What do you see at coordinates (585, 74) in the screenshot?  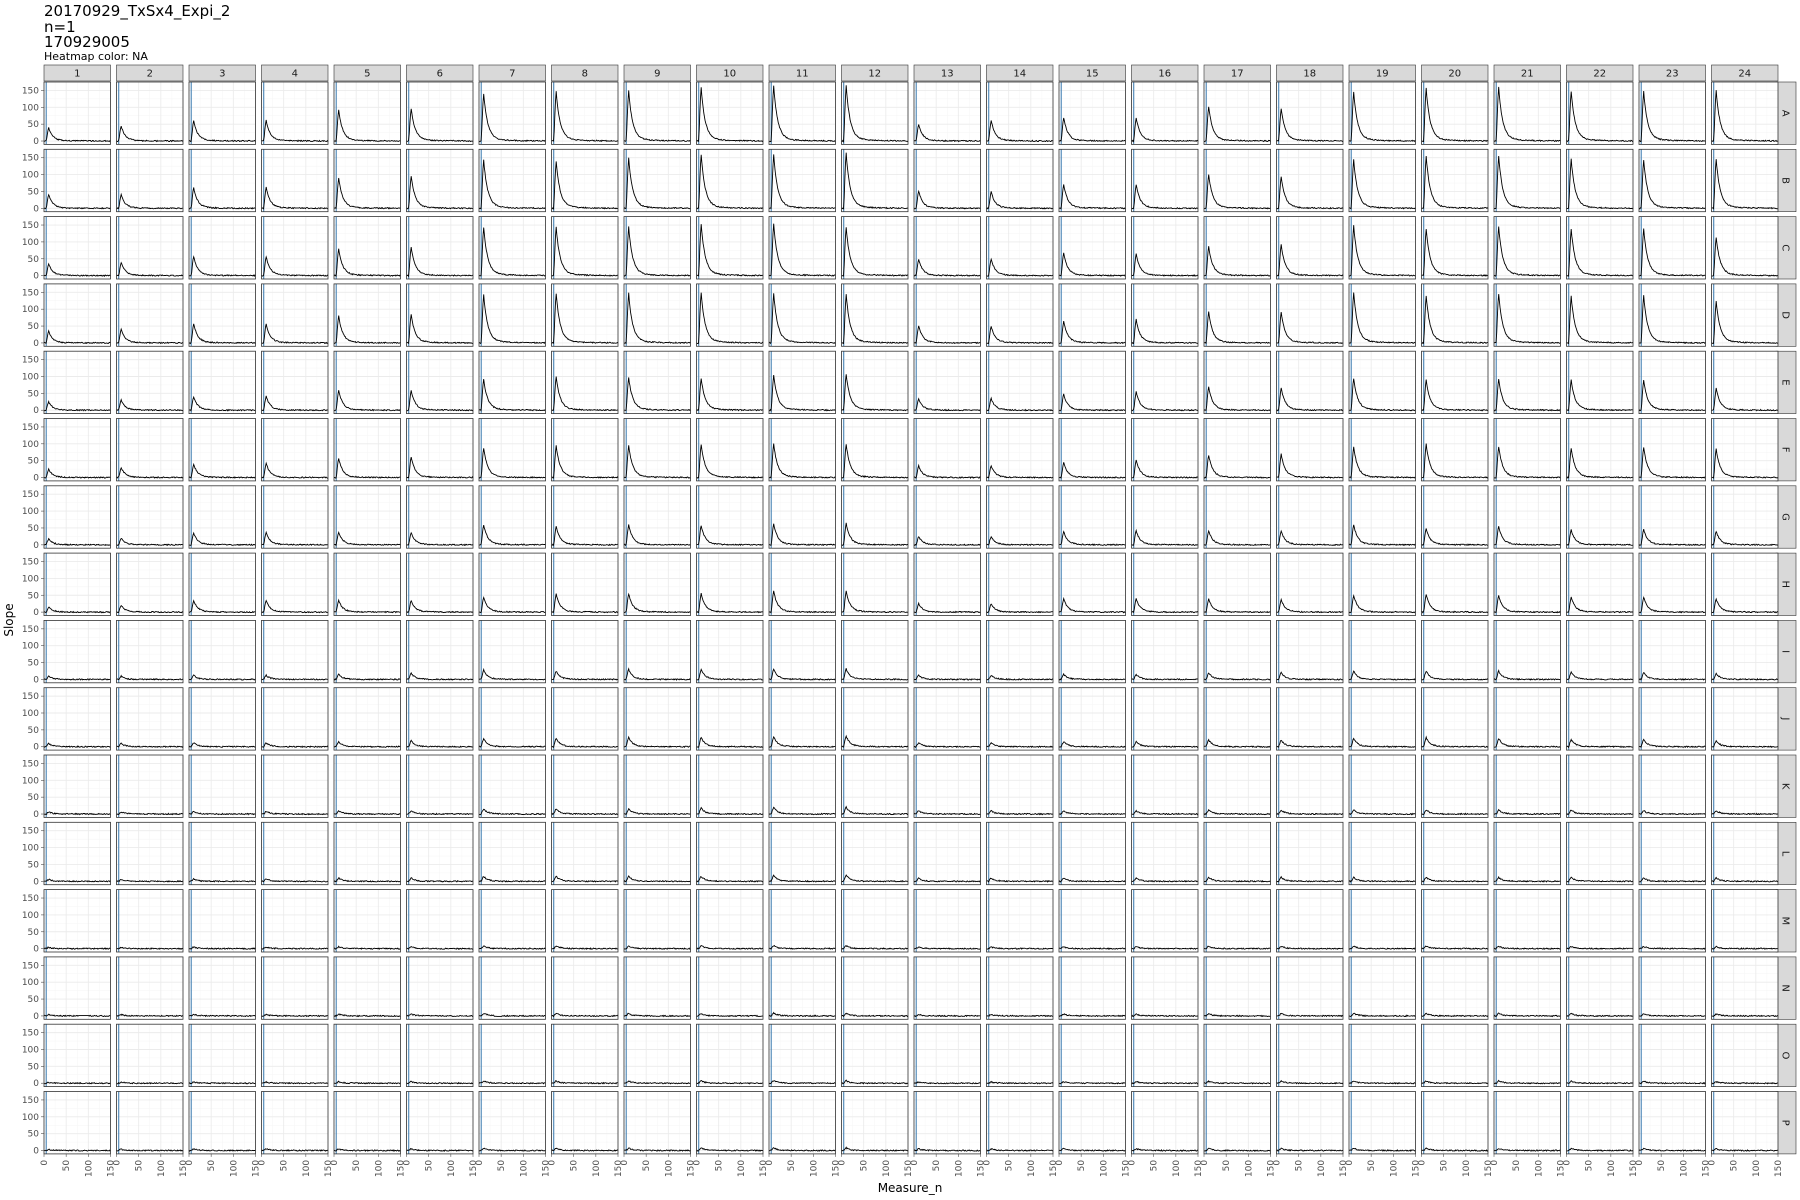 I see `column-strip-label-8: 8` at bounding box center [585, 74].